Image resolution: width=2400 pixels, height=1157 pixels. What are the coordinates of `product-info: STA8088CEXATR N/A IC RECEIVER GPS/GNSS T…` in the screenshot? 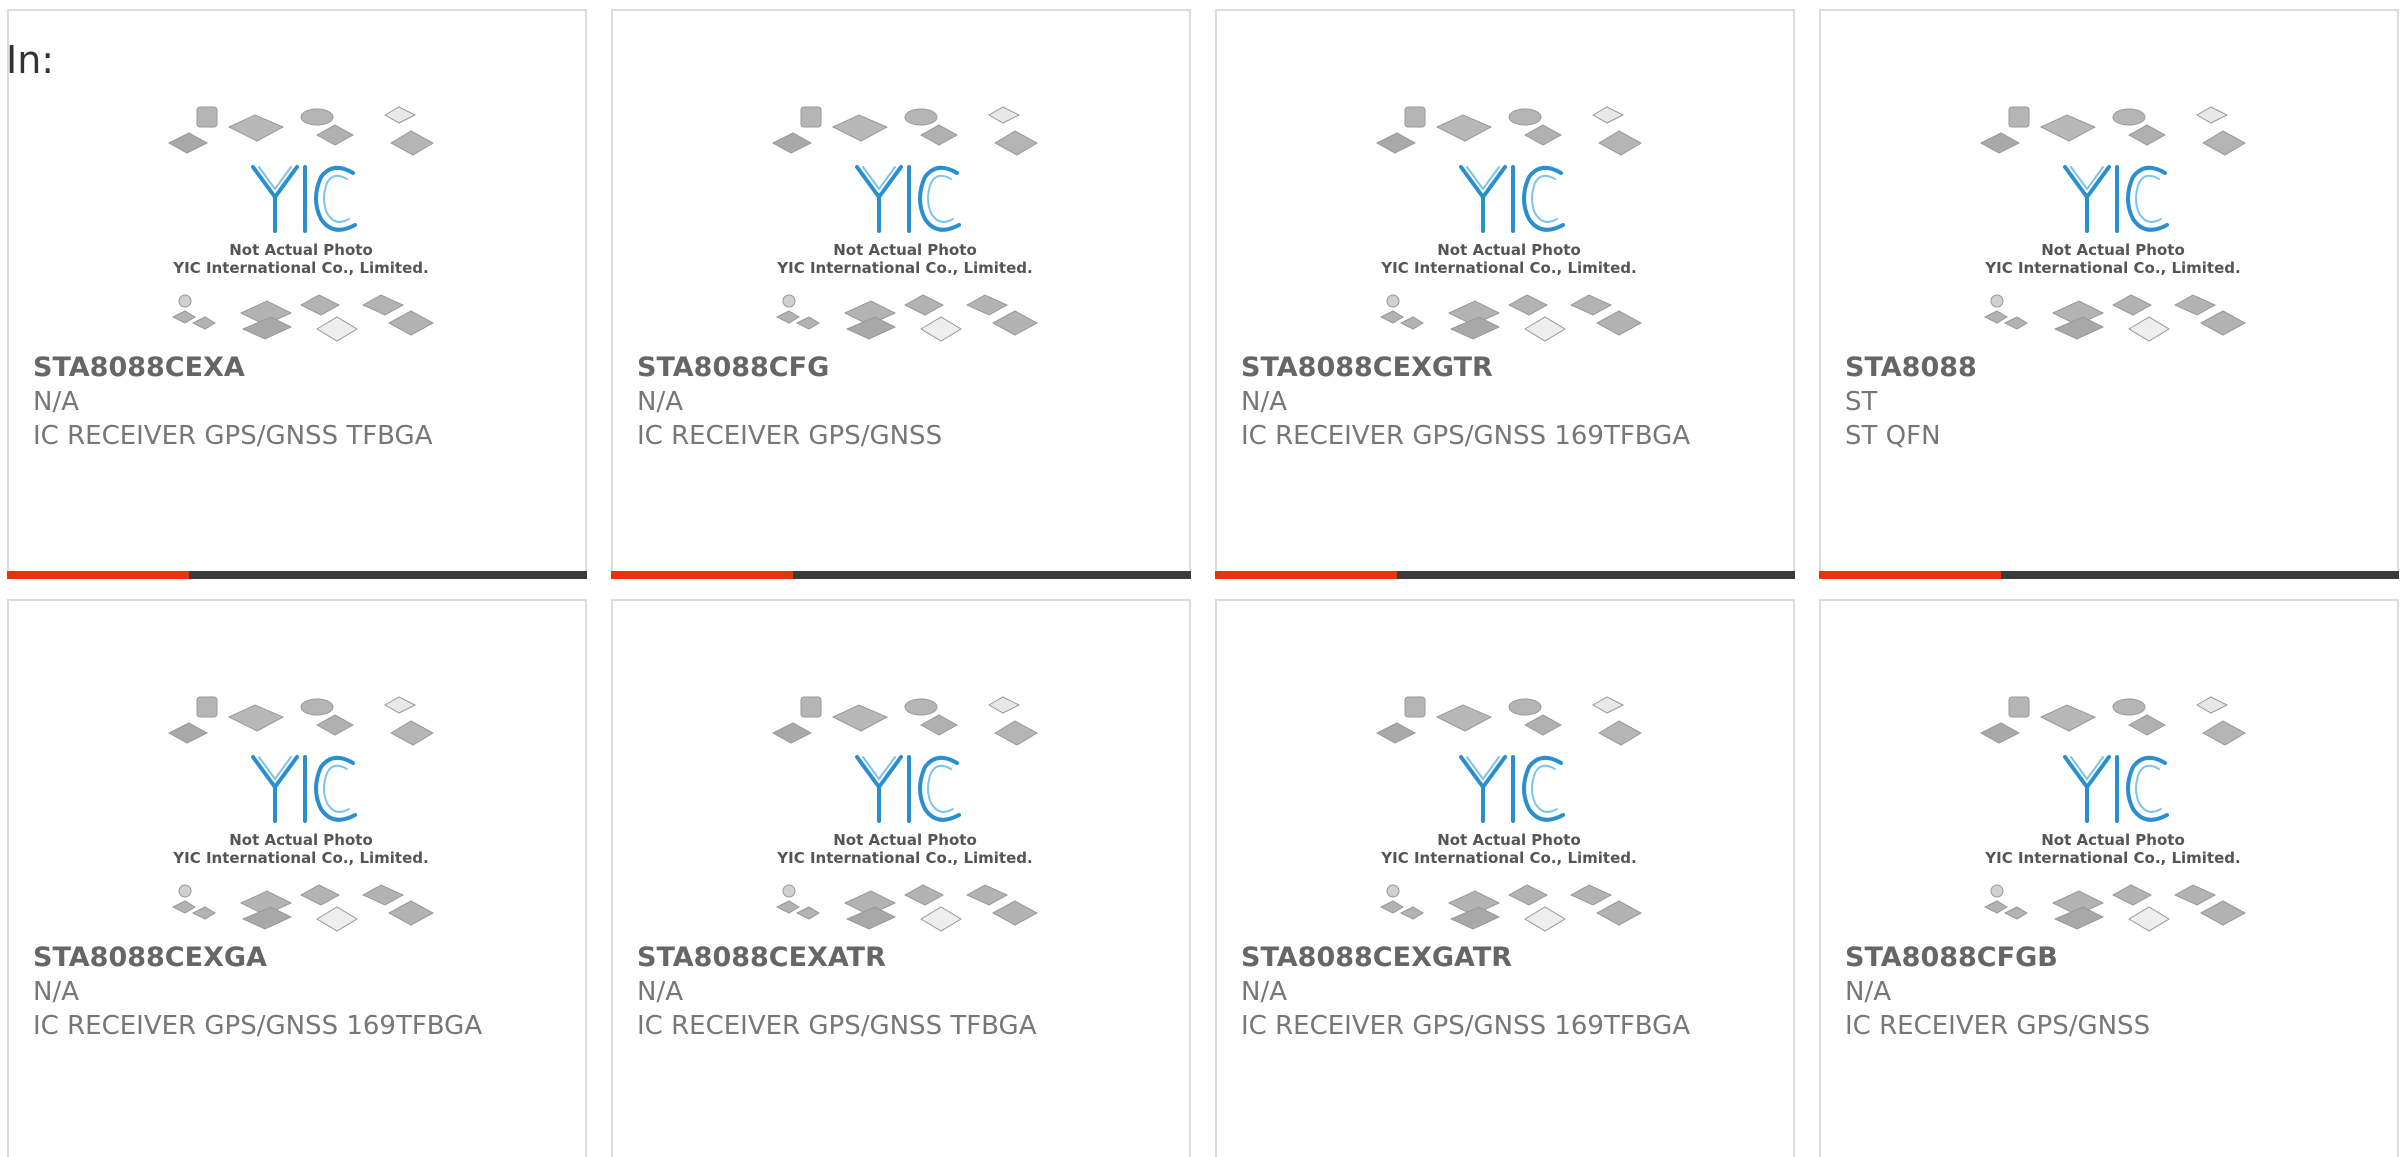 It's located at (903, 992).